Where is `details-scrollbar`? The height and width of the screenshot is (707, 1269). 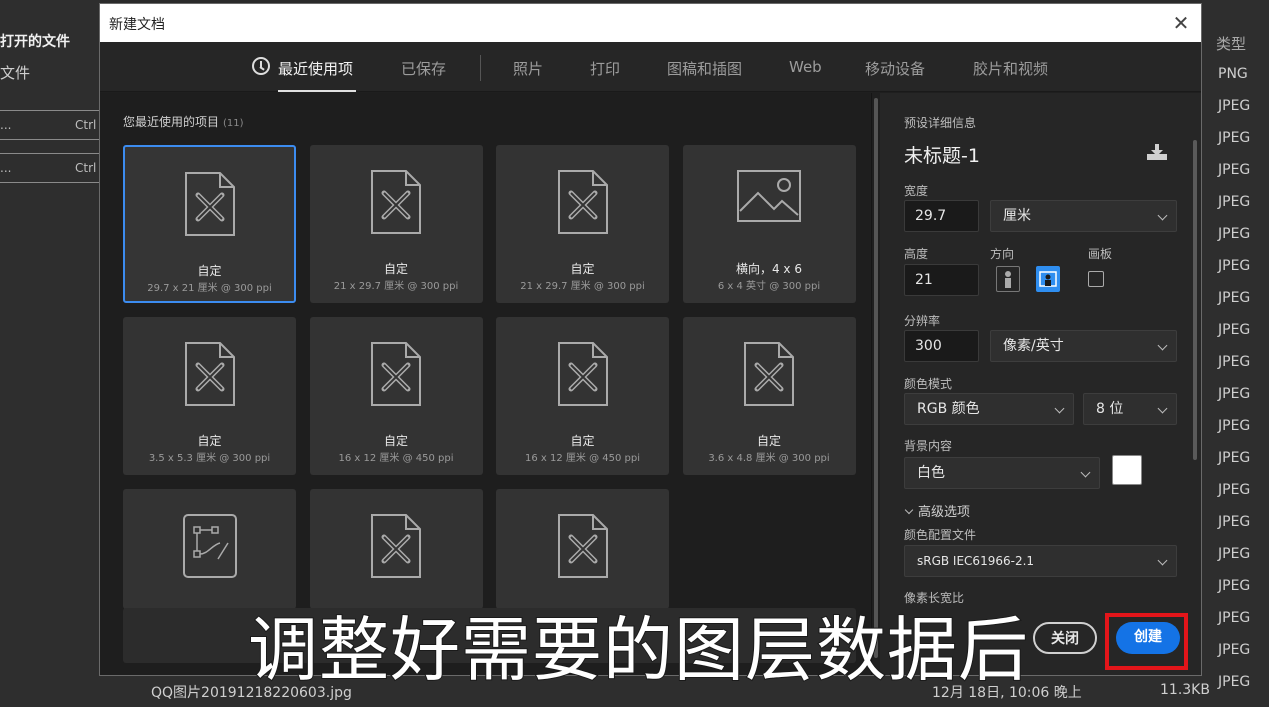 details-scrollbar is located at coordinates (1195, 300).